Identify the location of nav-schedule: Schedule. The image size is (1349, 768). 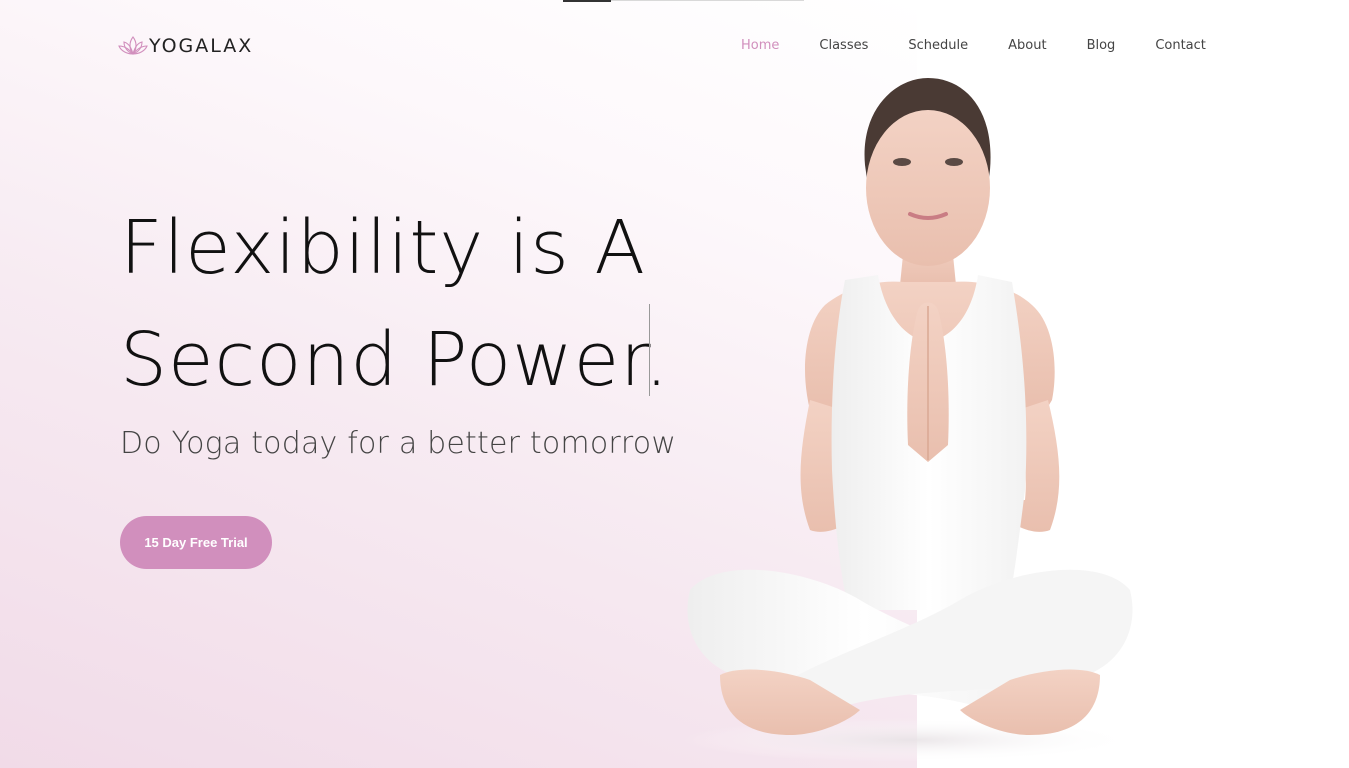
(938, 45).